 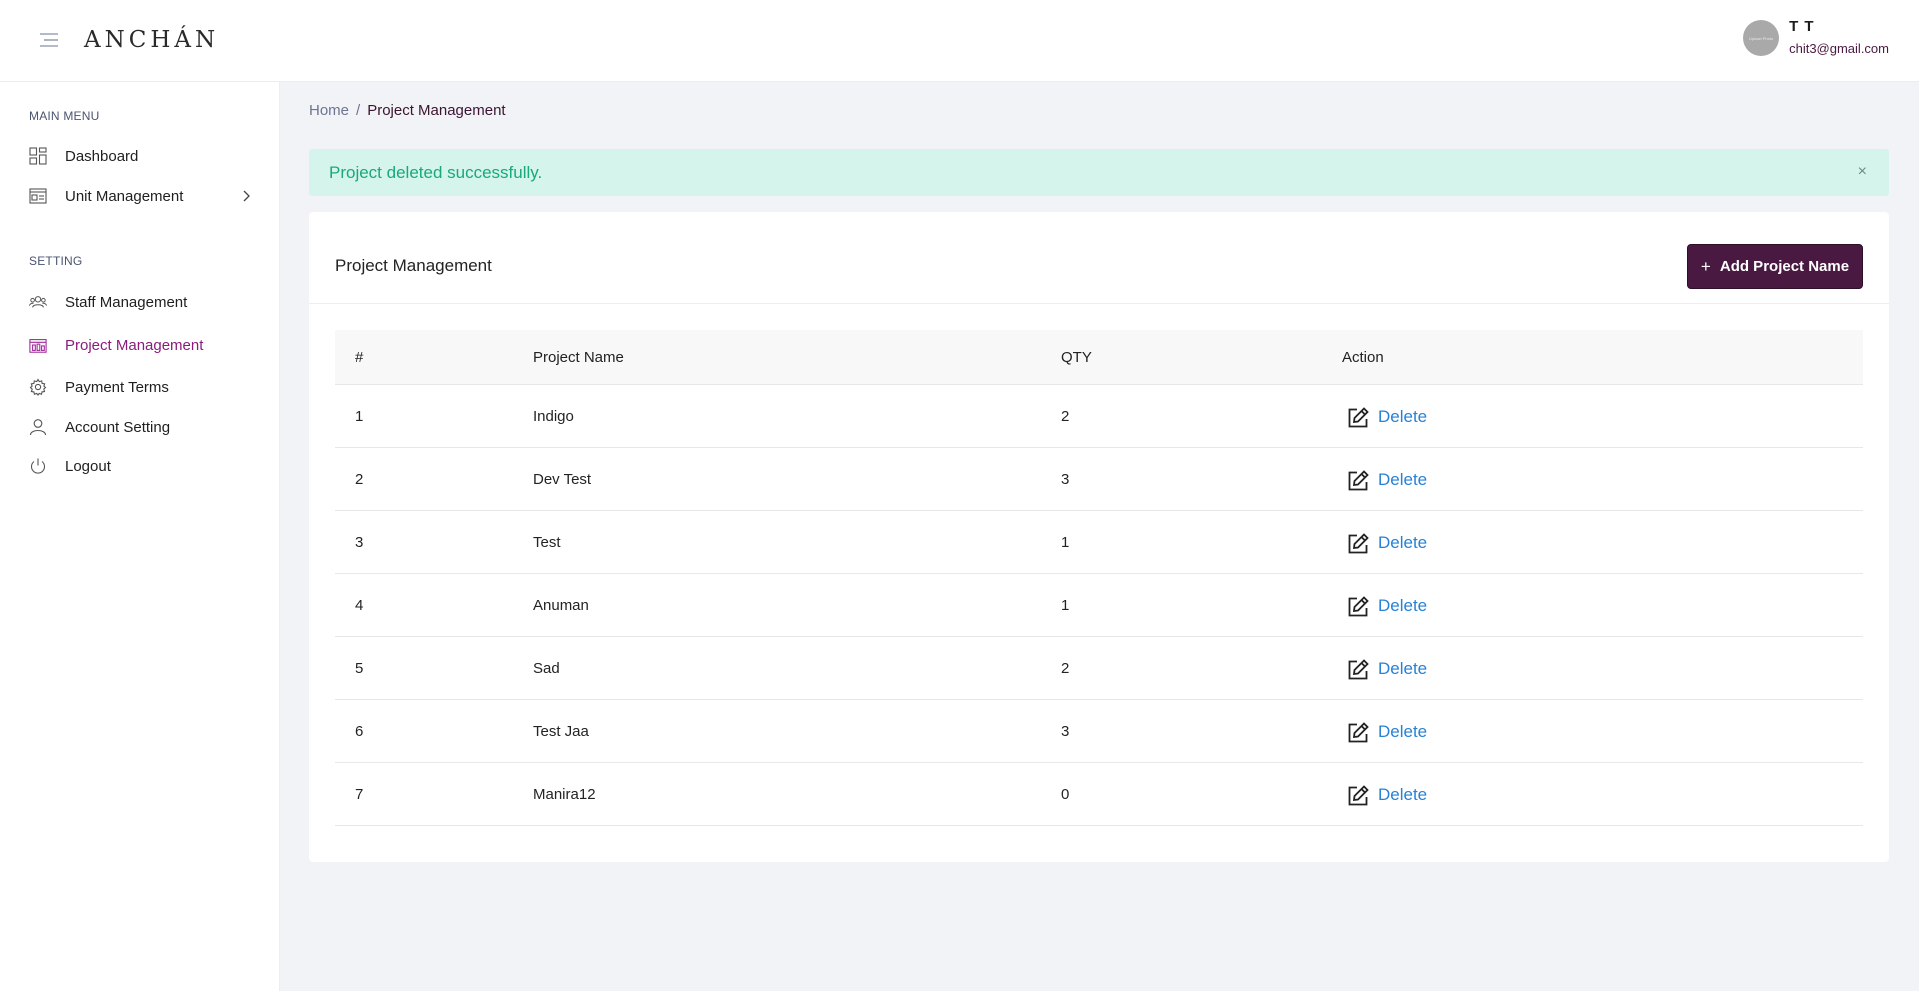 What do you see at coordinates (1862, 172) in the screenshot?
I see `close-icon: ×` at bounding box center [1862, 172].